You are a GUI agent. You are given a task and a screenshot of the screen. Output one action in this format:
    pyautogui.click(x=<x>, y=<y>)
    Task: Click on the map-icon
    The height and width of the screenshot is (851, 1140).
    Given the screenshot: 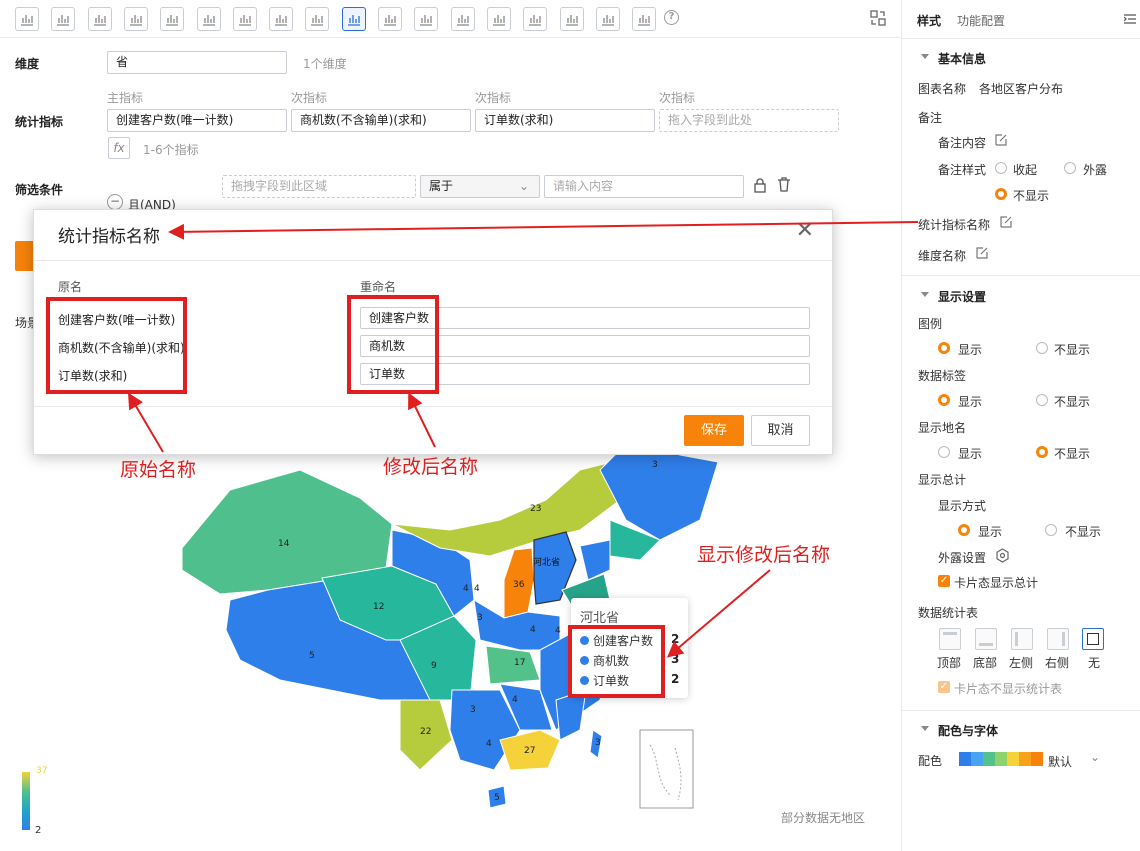 What is the action you would take?
    pyautogui.click(x=353, y=19)
    